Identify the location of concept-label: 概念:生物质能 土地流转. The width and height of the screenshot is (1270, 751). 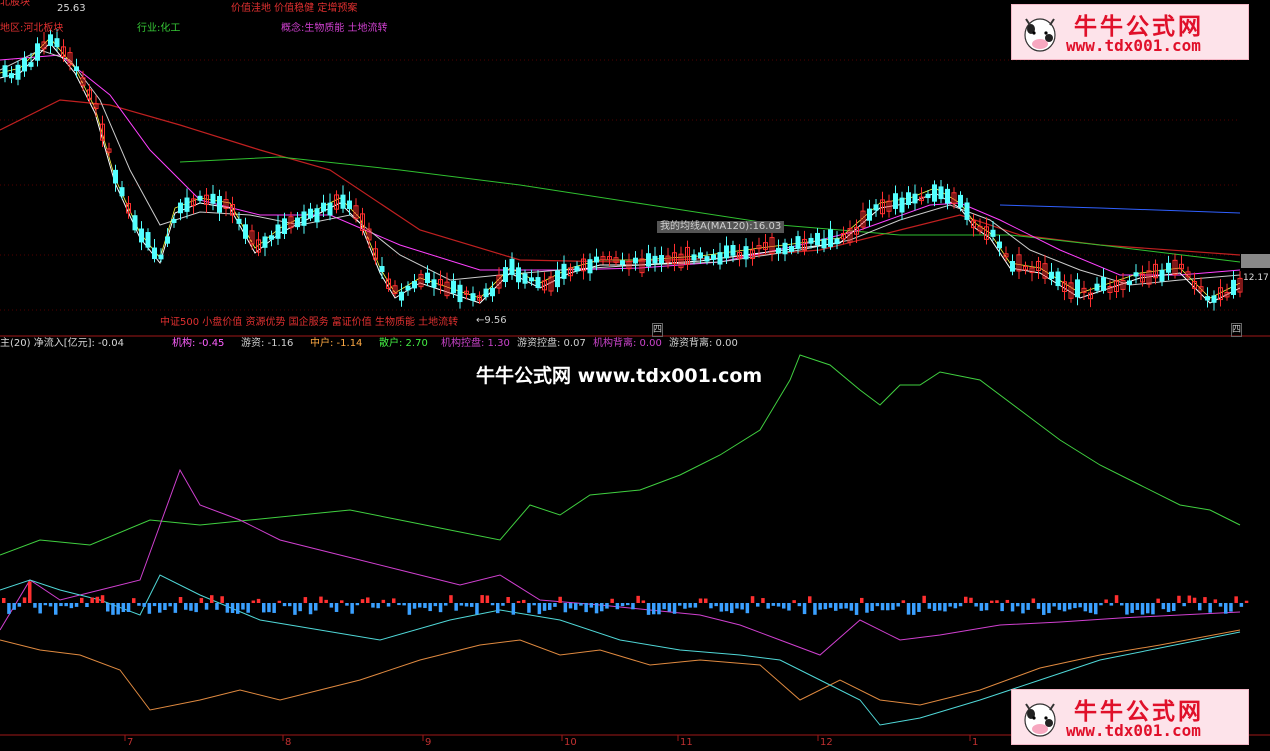
(334, 28).